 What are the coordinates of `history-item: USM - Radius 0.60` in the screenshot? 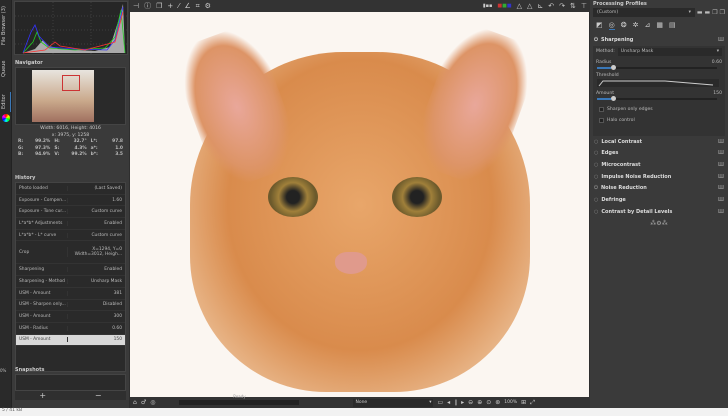 It's located at (70, 329).